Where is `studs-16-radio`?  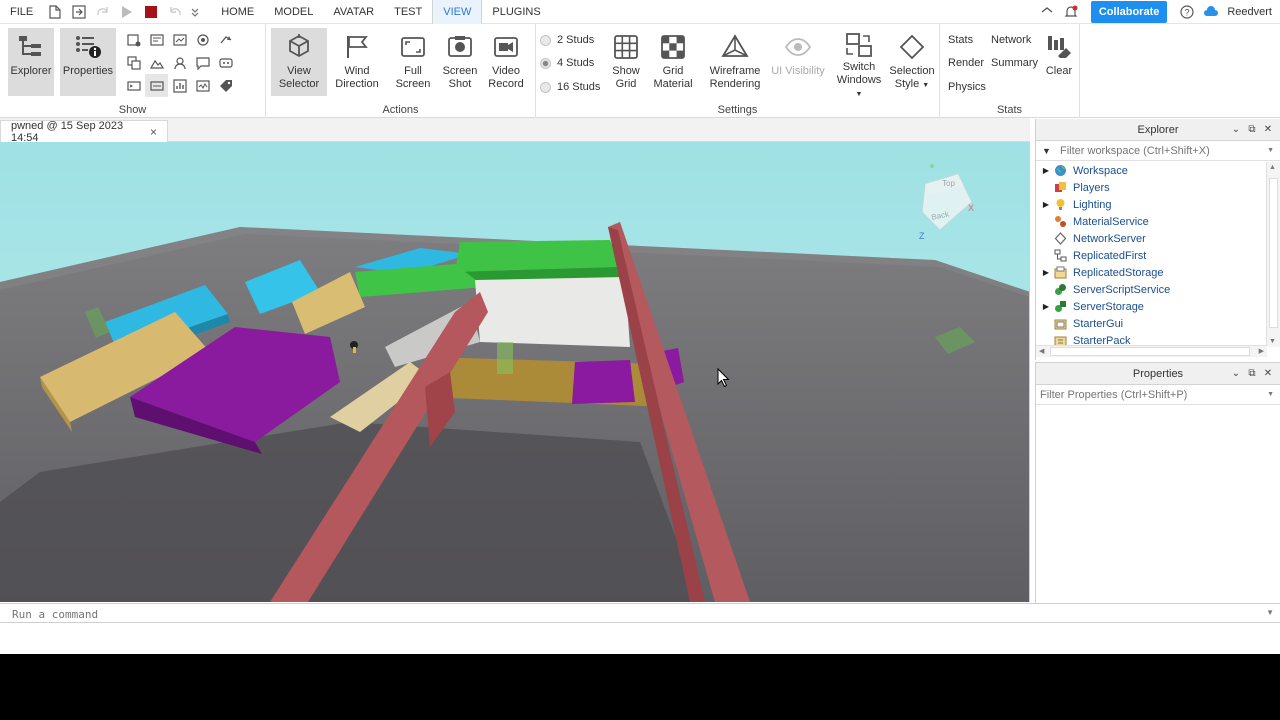 studs-16-radio is located at coordinates (545, 87).